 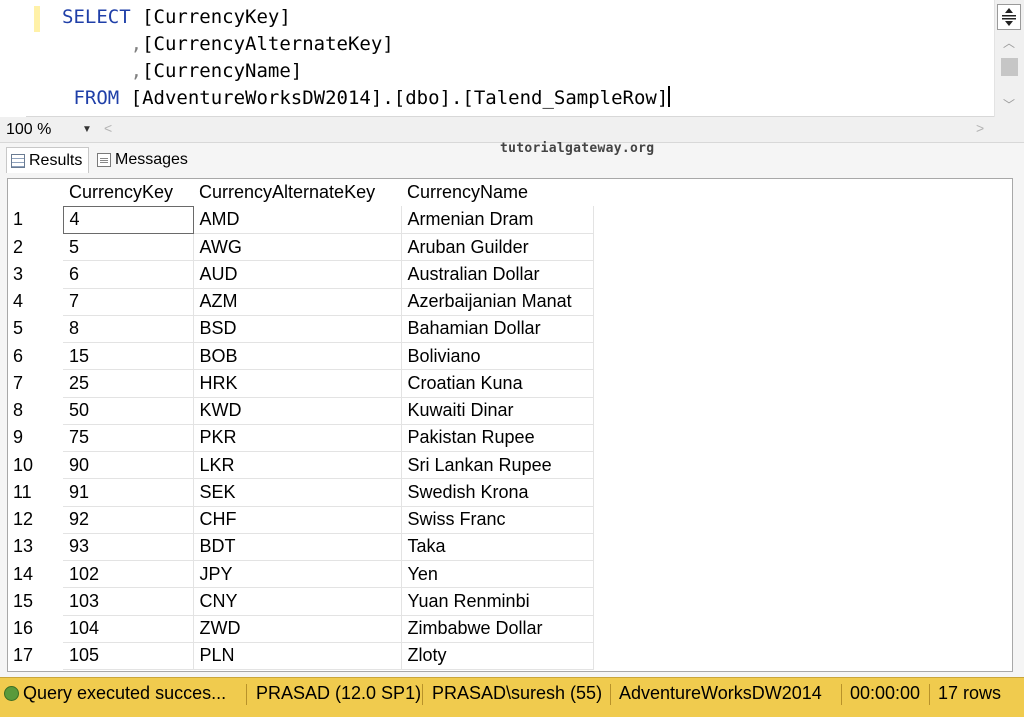 I want to click on tab-results: Results, so click(x=48, y=160).